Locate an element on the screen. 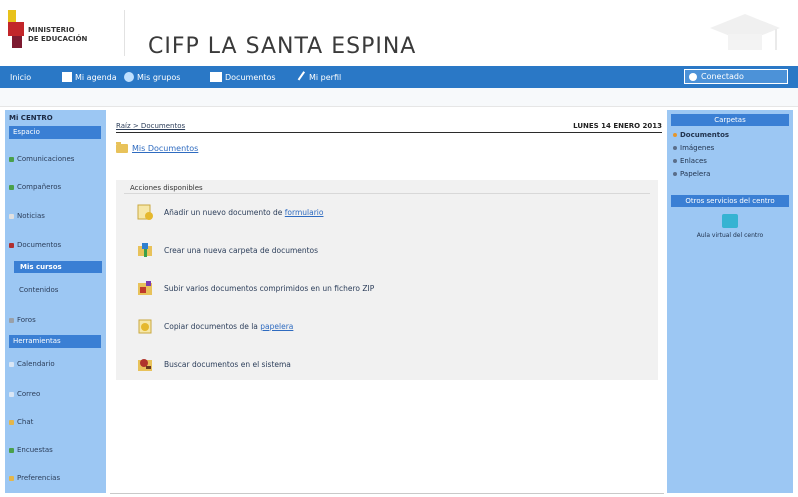 The image size is (798, 497). ministry-logo: MINISTERIO DE EDUCACIÓN is located at coordinates (60, 32).